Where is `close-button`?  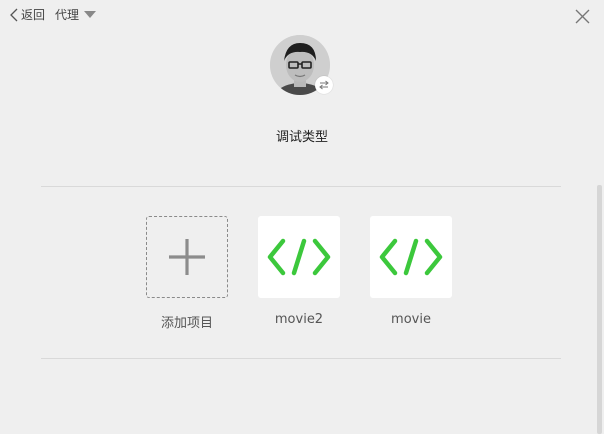
close-button is located at coordinates (582, 18).